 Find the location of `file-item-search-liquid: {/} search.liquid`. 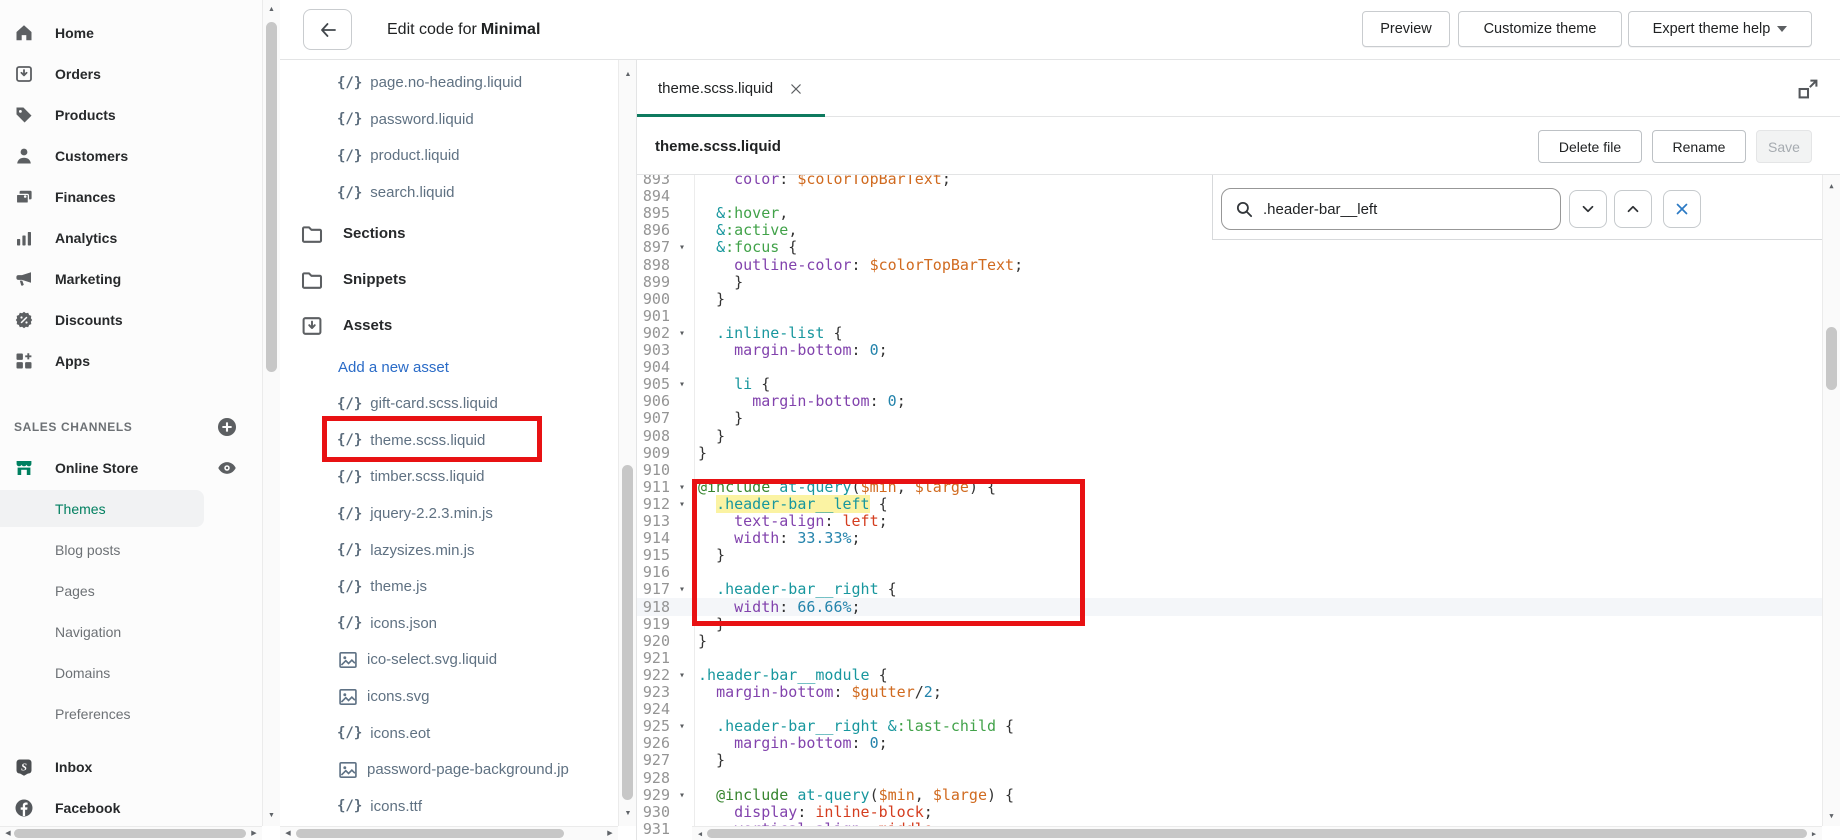

file-item-search-liquid: {/} search.liquid is located at coordinates (450, 192).